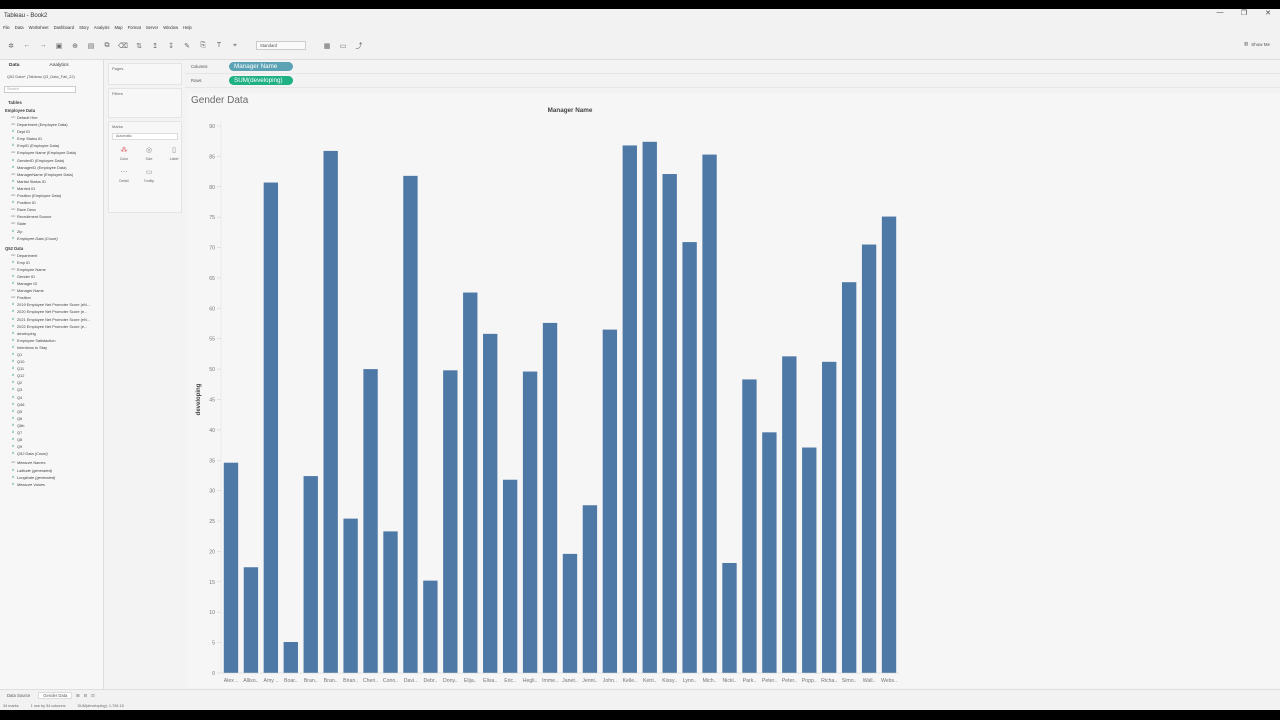  I want to click on tableau-logo-icon: ✲, so click(11, 46).